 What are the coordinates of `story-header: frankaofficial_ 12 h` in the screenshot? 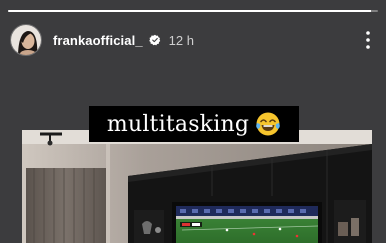 It's located at (193, 40).